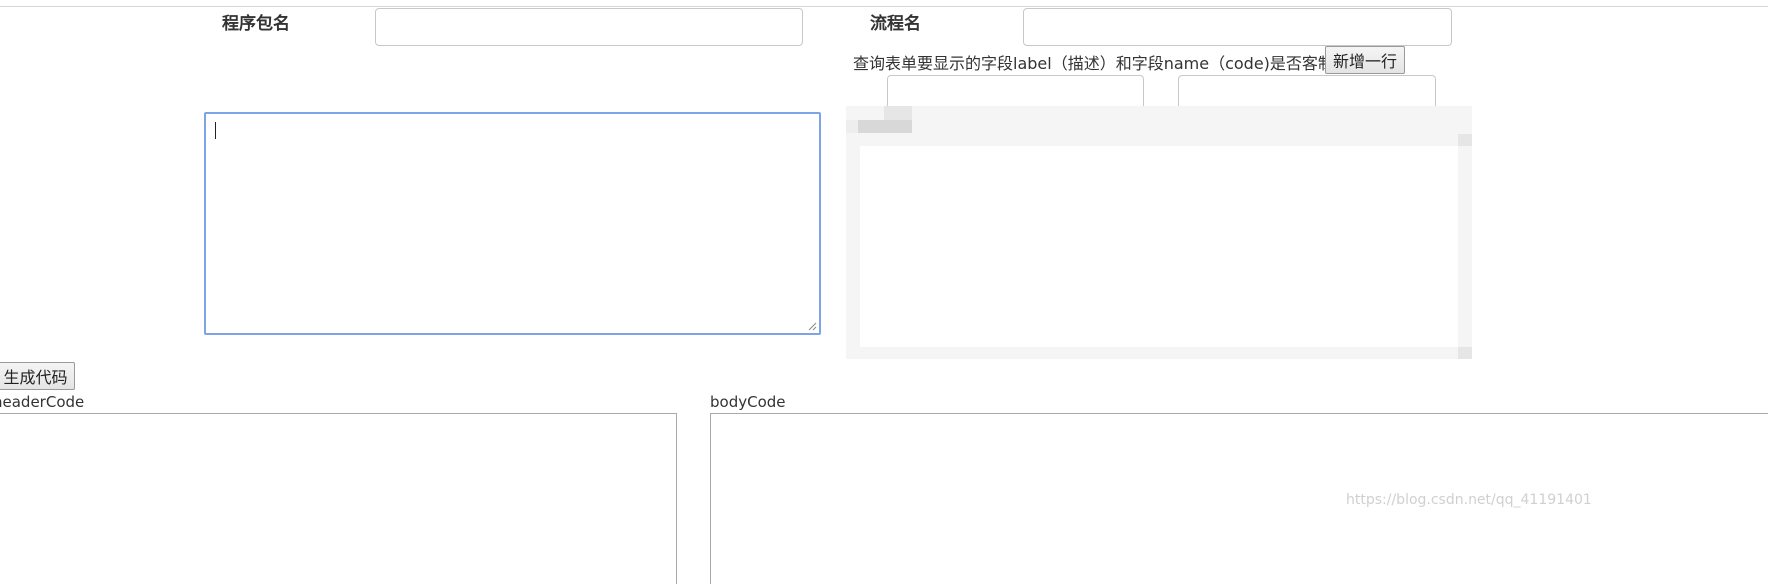 Image resolution: width=1768 pixels, height=584 pixels. Describe the element at coordinates (589, 27) in the screenshot. I see `package-name-input` at that location.